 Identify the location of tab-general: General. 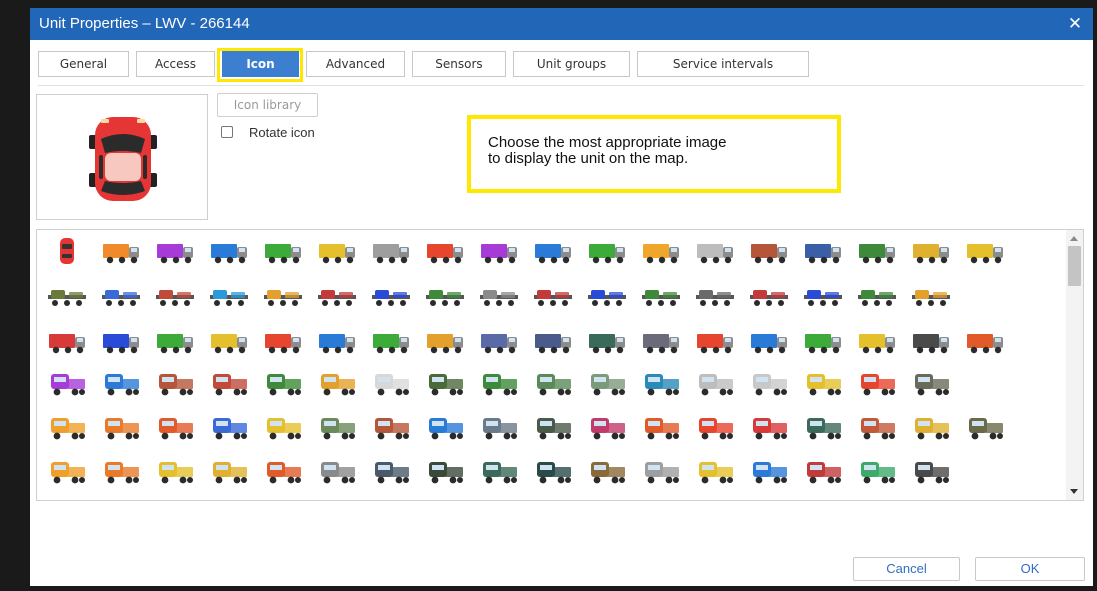
(83, 64).